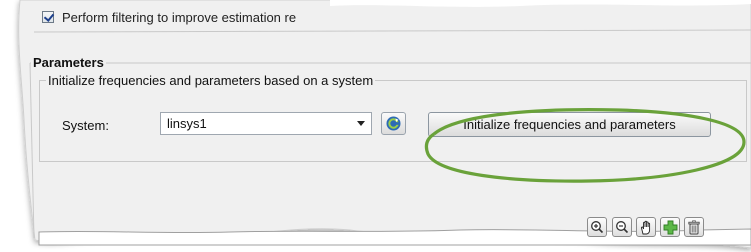  Describe the element at coordinates (585, 145) in the screenshot. I see `highlight-ellipse` at that location.